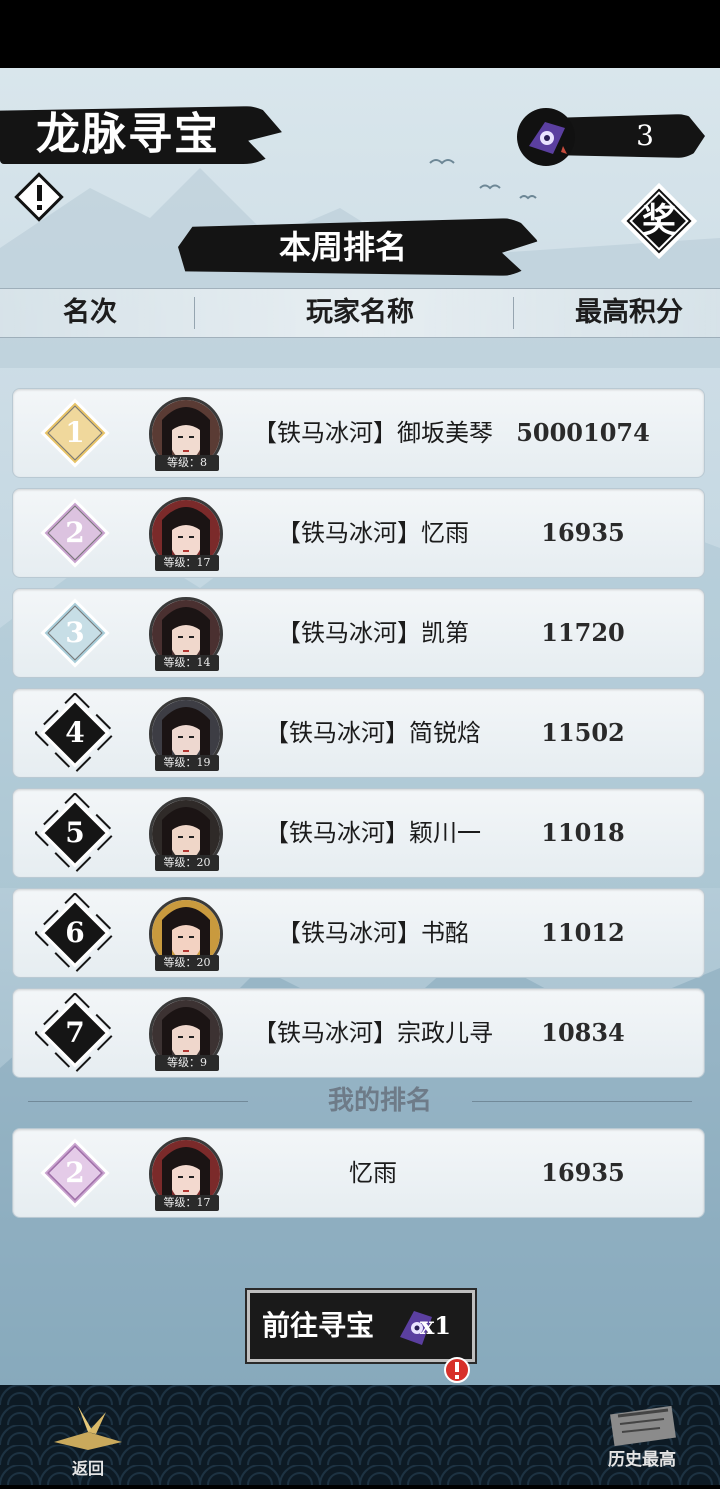 The height and width of the screenshot is (1489, 720). What do you see at coordinates (373, 833) in the screenshot?
I see `player-name: 【铁马冰河】颖川一` at bounding box center [373, 833].